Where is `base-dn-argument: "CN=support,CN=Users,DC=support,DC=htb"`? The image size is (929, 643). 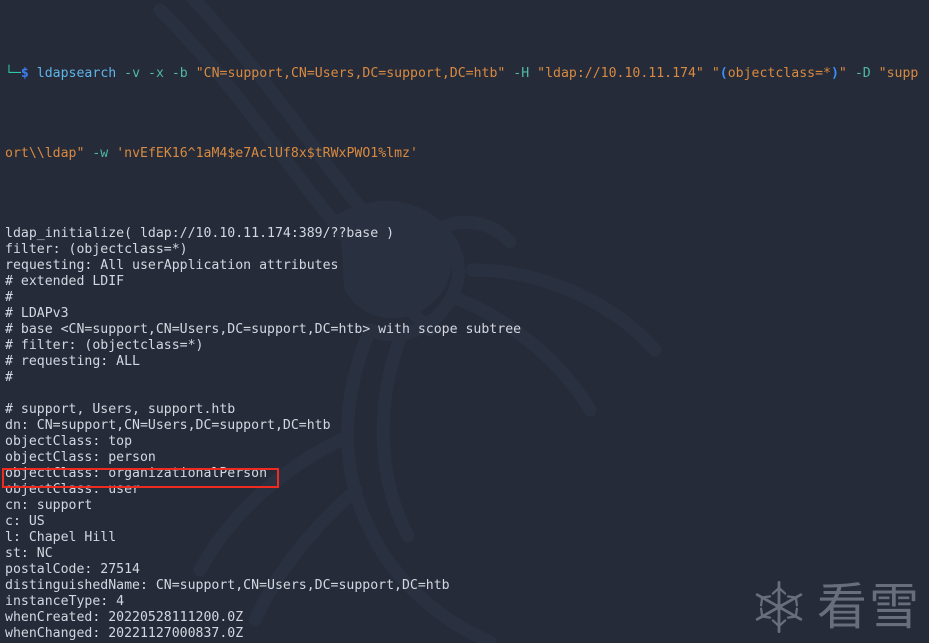
base-dn-argument: "CN=support,CN=Users,DC=support,DC=htb" is located at coordinates (350, 73).